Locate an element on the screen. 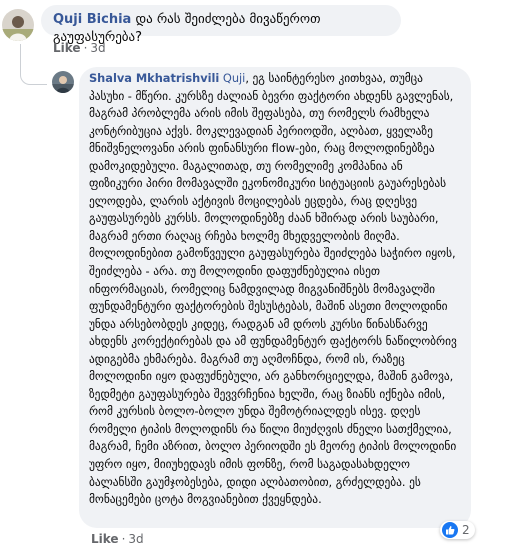 The height and width of the screenshot is (546, 521). reply-mention-link: Quji is located at coordinates (234, 78).